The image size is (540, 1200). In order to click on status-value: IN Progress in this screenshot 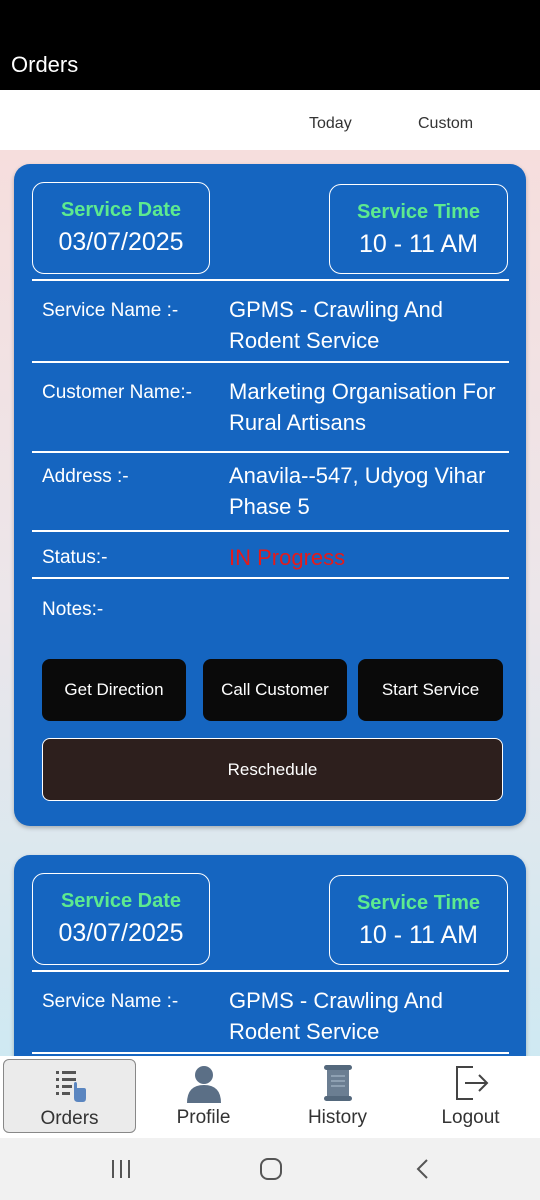, I will do `click(287, 557)`.